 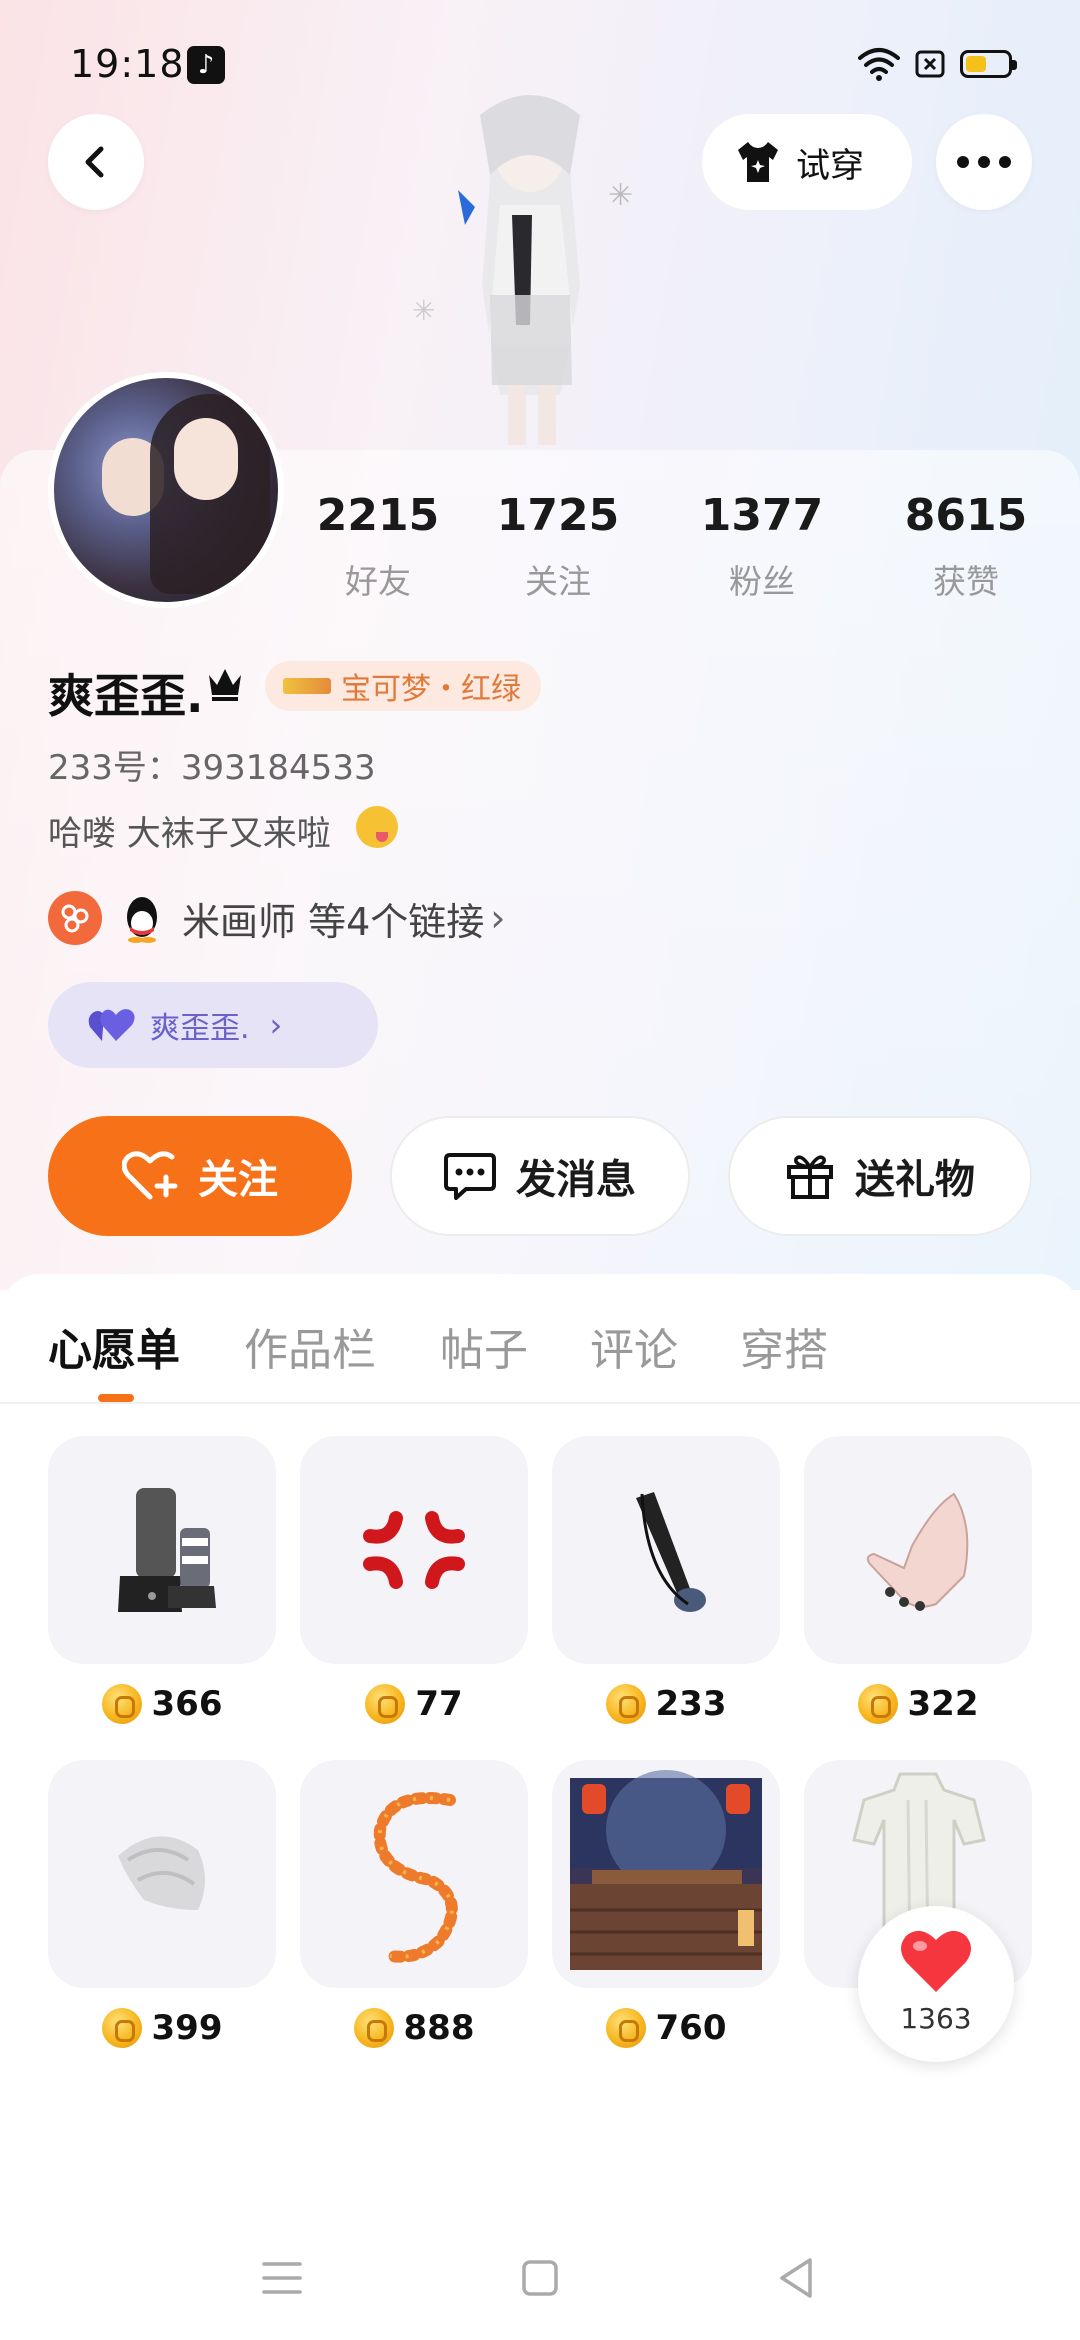 I want to click on stat-following: 1725 关注, so click(x=558, y=546).